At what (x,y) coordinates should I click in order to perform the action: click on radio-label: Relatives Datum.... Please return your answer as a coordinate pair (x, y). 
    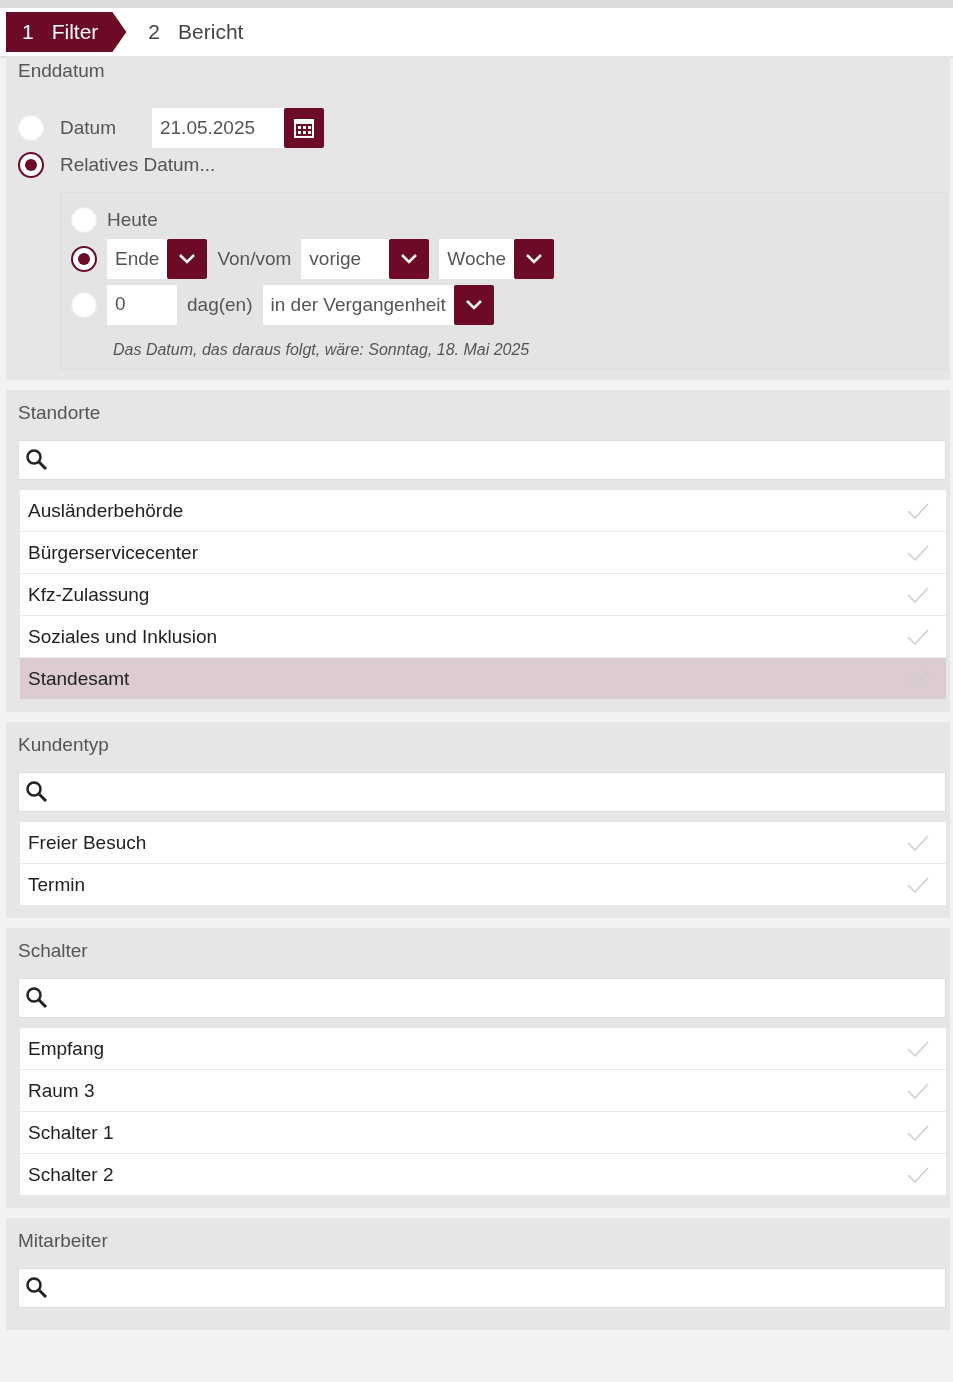
    Looking at the image, I should click on (138, 165).